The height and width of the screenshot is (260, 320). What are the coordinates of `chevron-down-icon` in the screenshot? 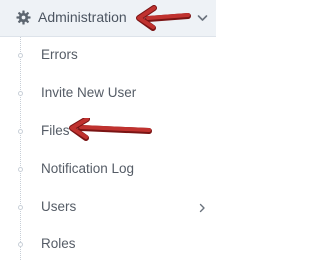 It's located at (202, 18).